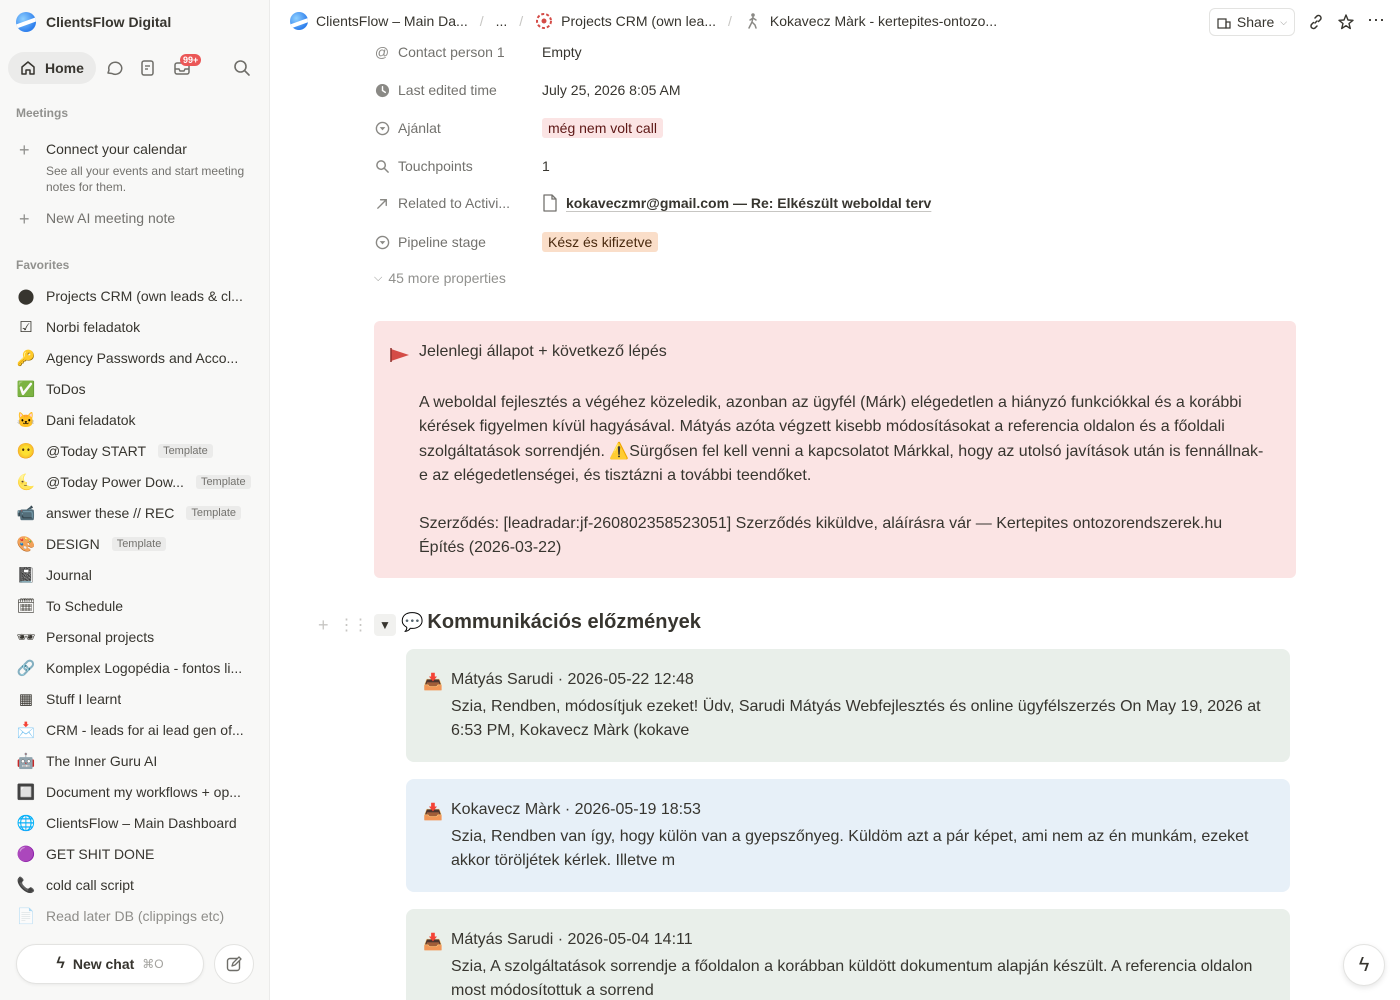 This screenshot has width=1400, height=1000. Describe the element at coordinates (419, 128) in the screenshot. I see `property-name: Ajánlat` at that location.